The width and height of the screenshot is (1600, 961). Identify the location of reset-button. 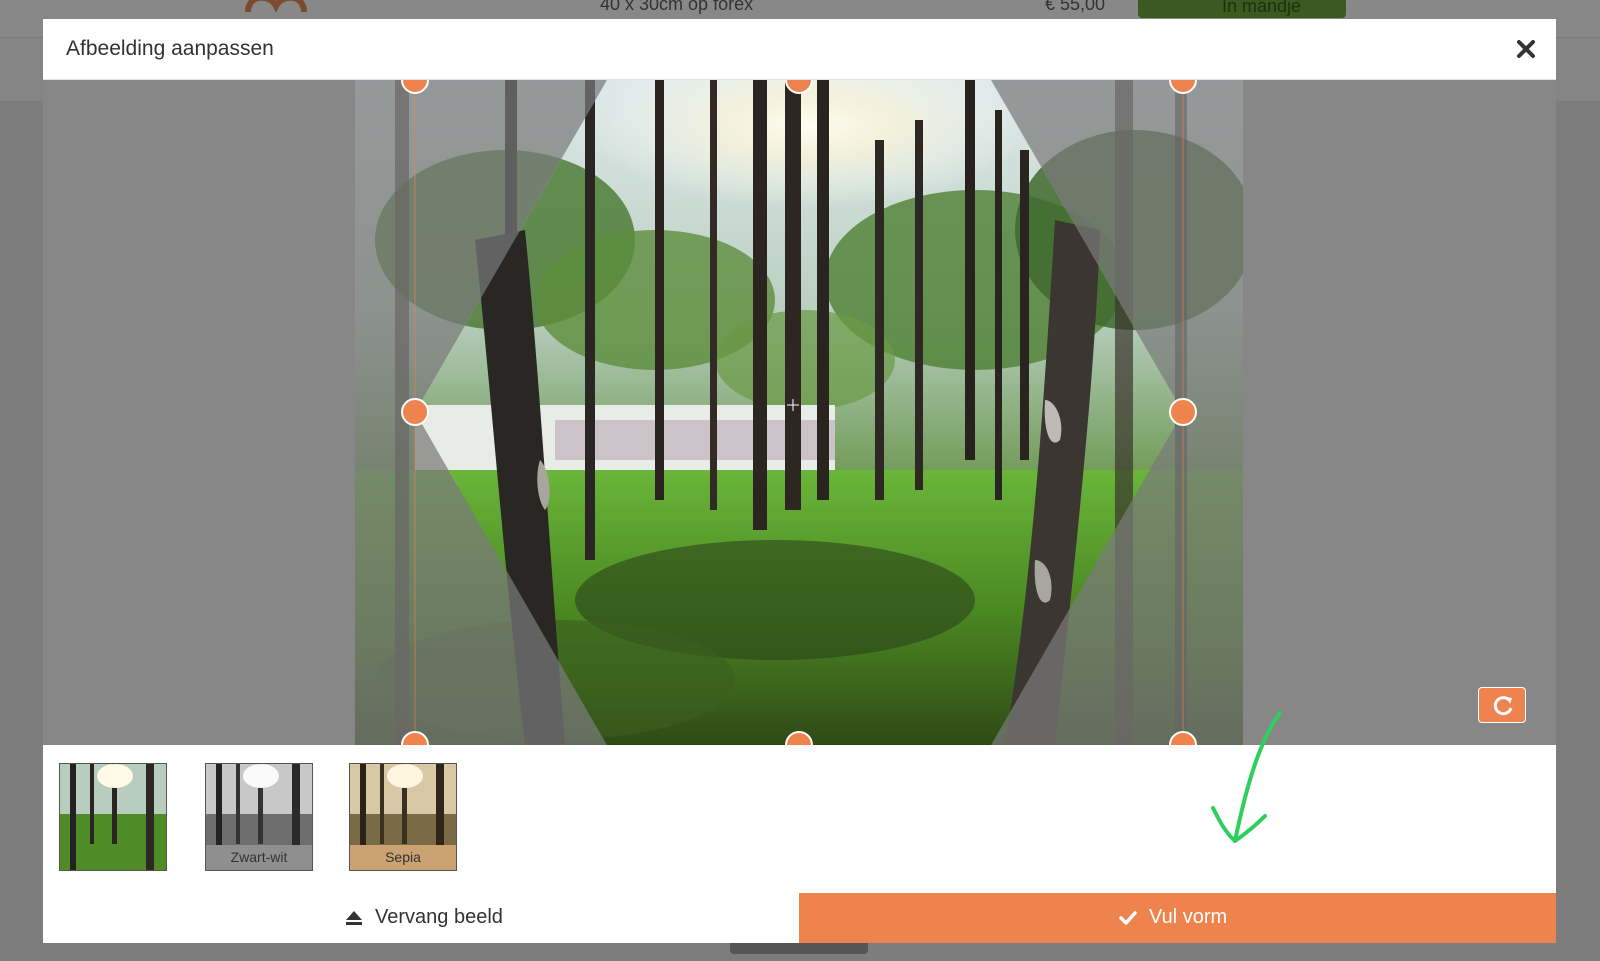
(1502, 705).